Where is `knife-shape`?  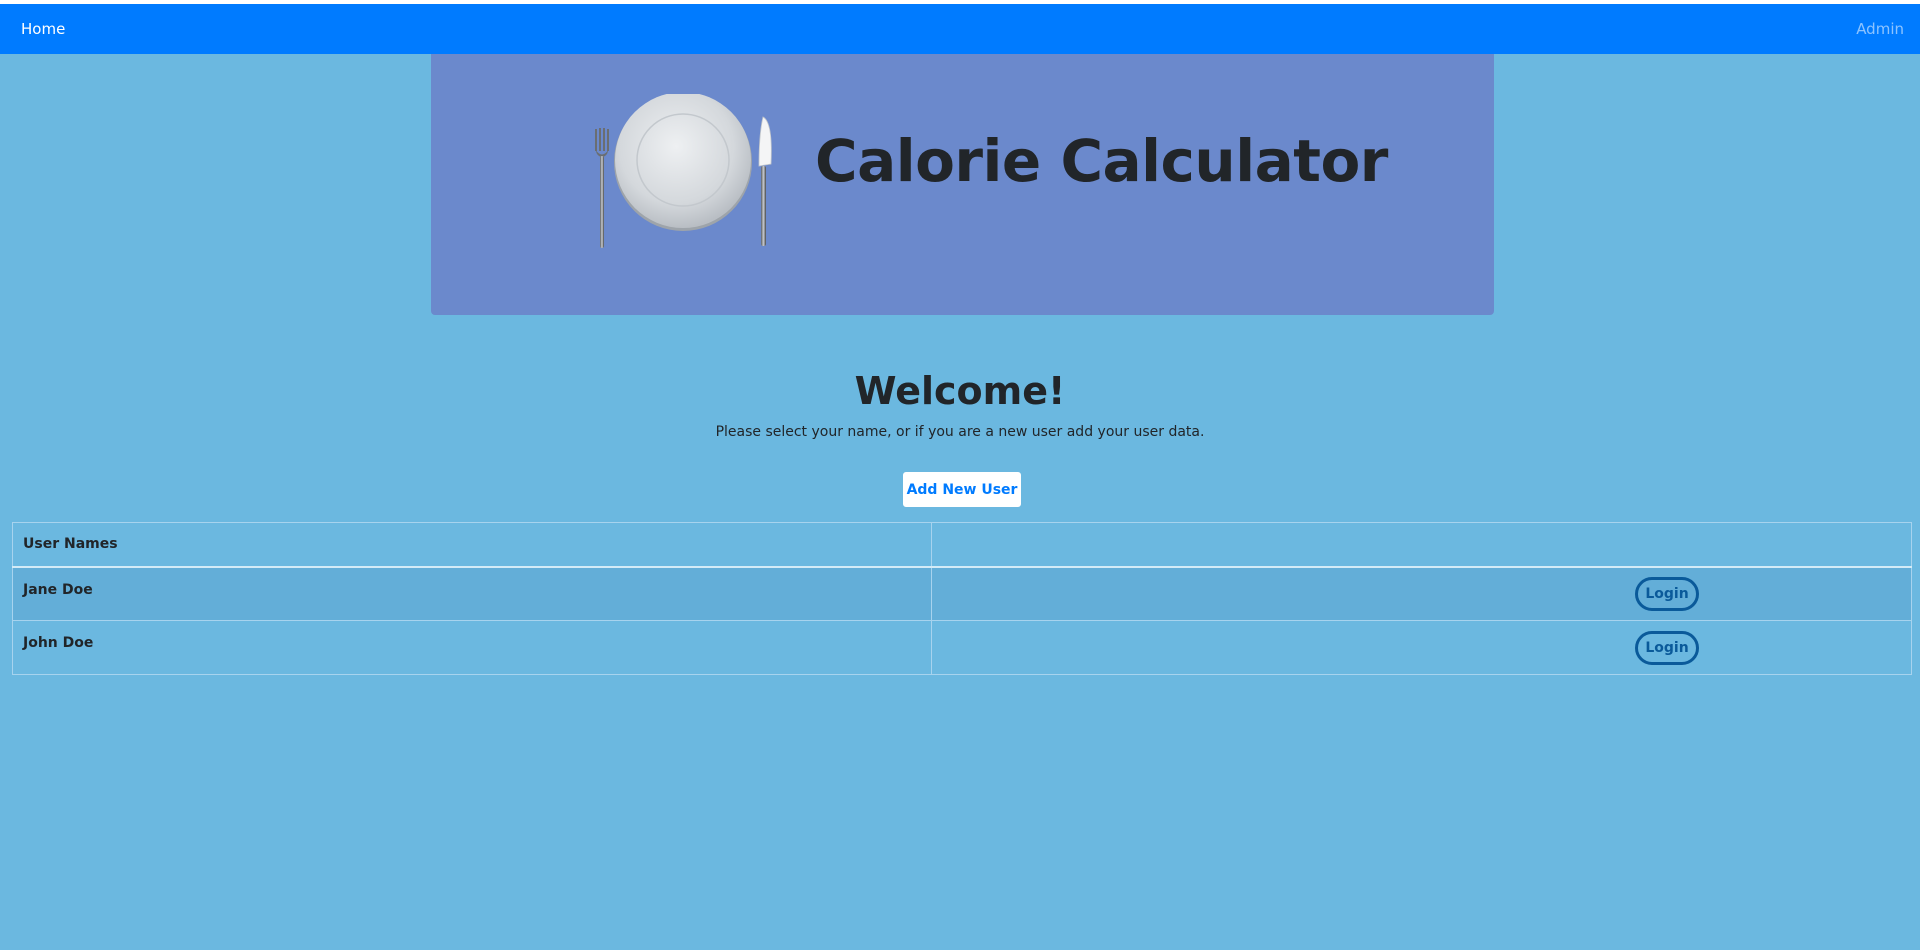 knife-shape is located at coordinates (765, 181).